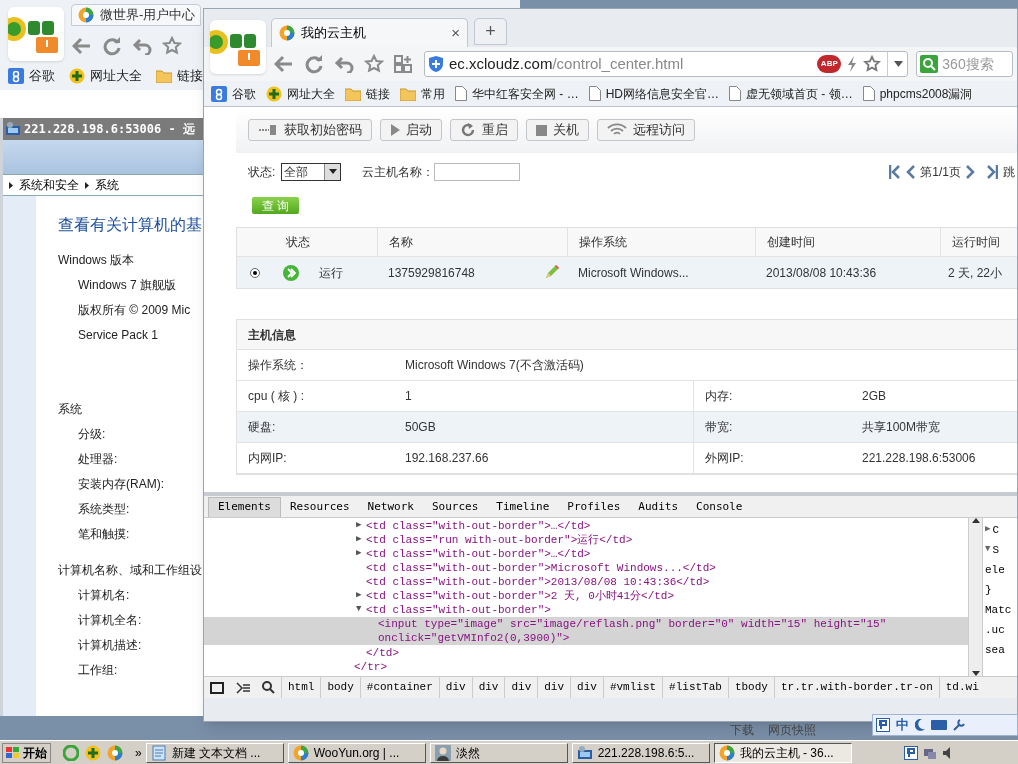  Describe the element at coordinates (244, 506) in the screenshot. I see `devtools-tab: Elements` at that location.